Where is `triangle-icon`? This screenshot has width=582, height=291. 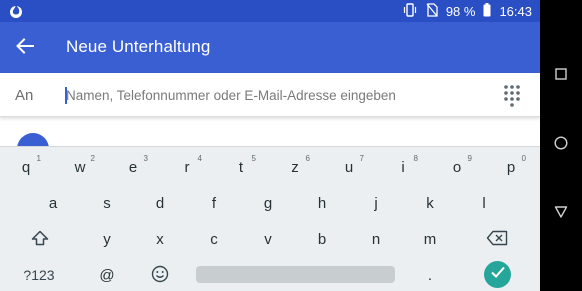
triangle-icon is located at coordinates (561, 214).